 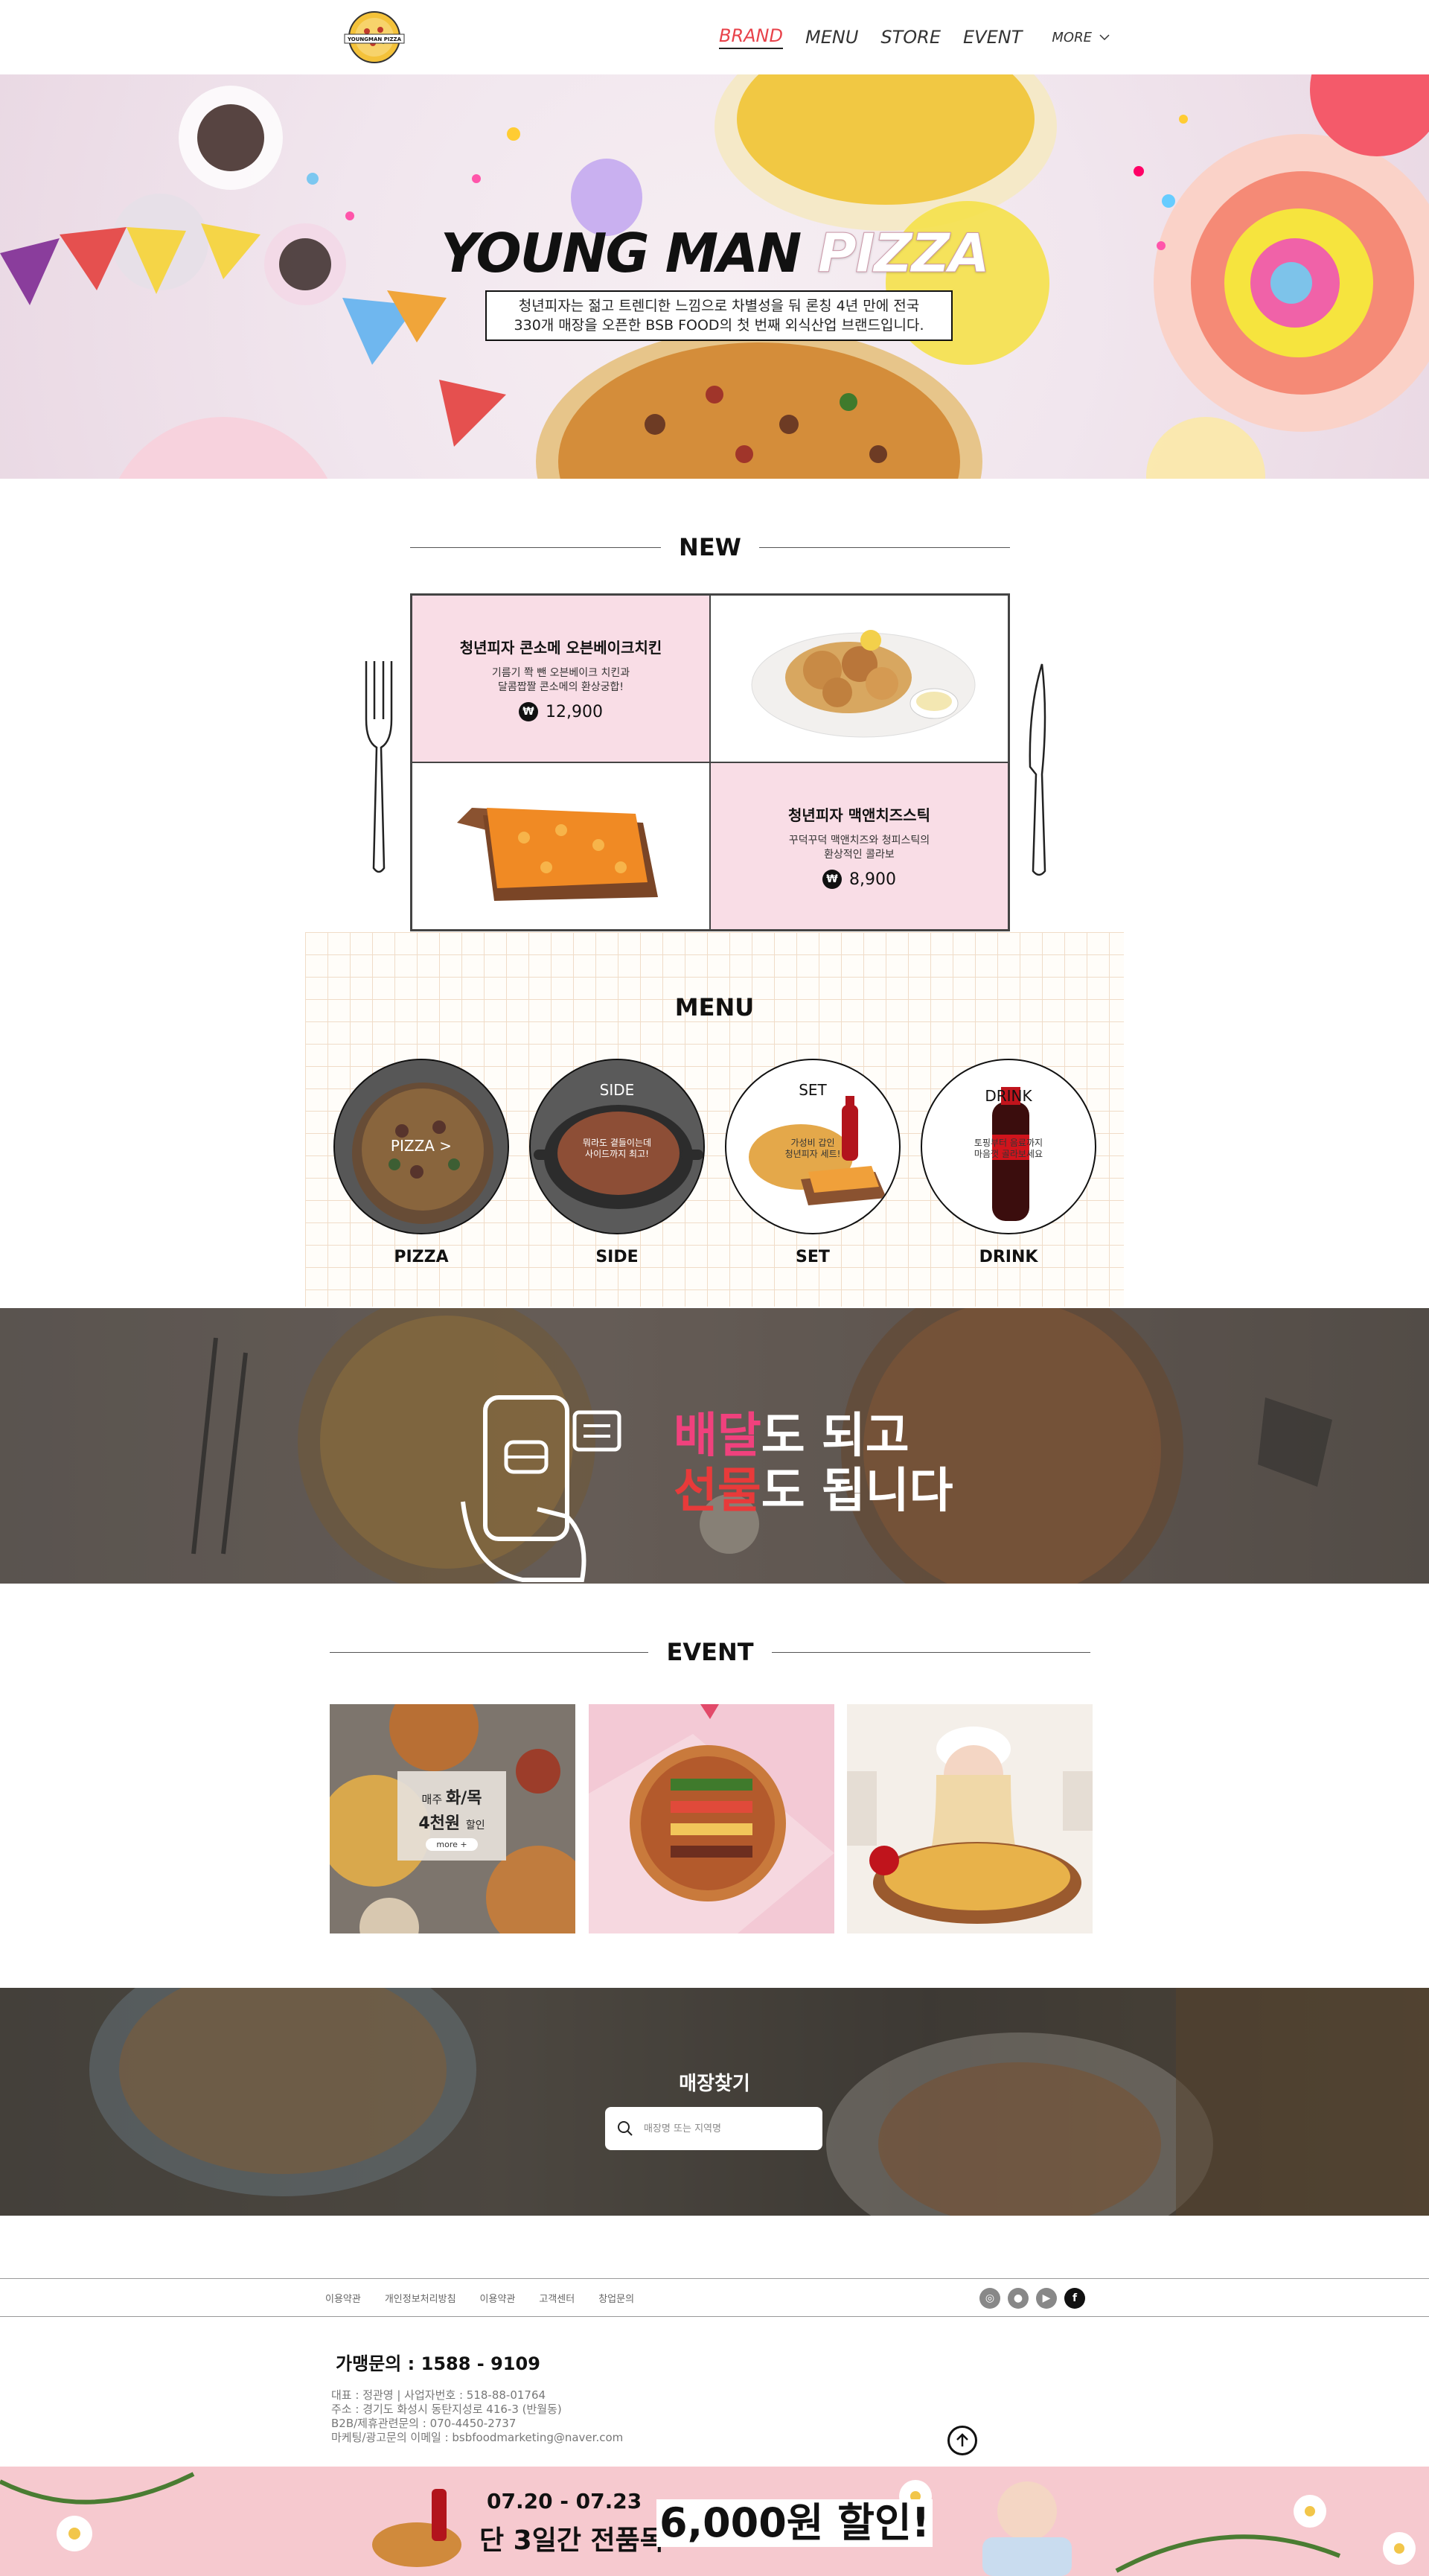 What do you see at coordinates (859, 841) in the screenshot?
I see `product-desc-line: 꾸덕꾸덕 맥앤치즈와 청피스틱의` at bounding box center [859, 841].